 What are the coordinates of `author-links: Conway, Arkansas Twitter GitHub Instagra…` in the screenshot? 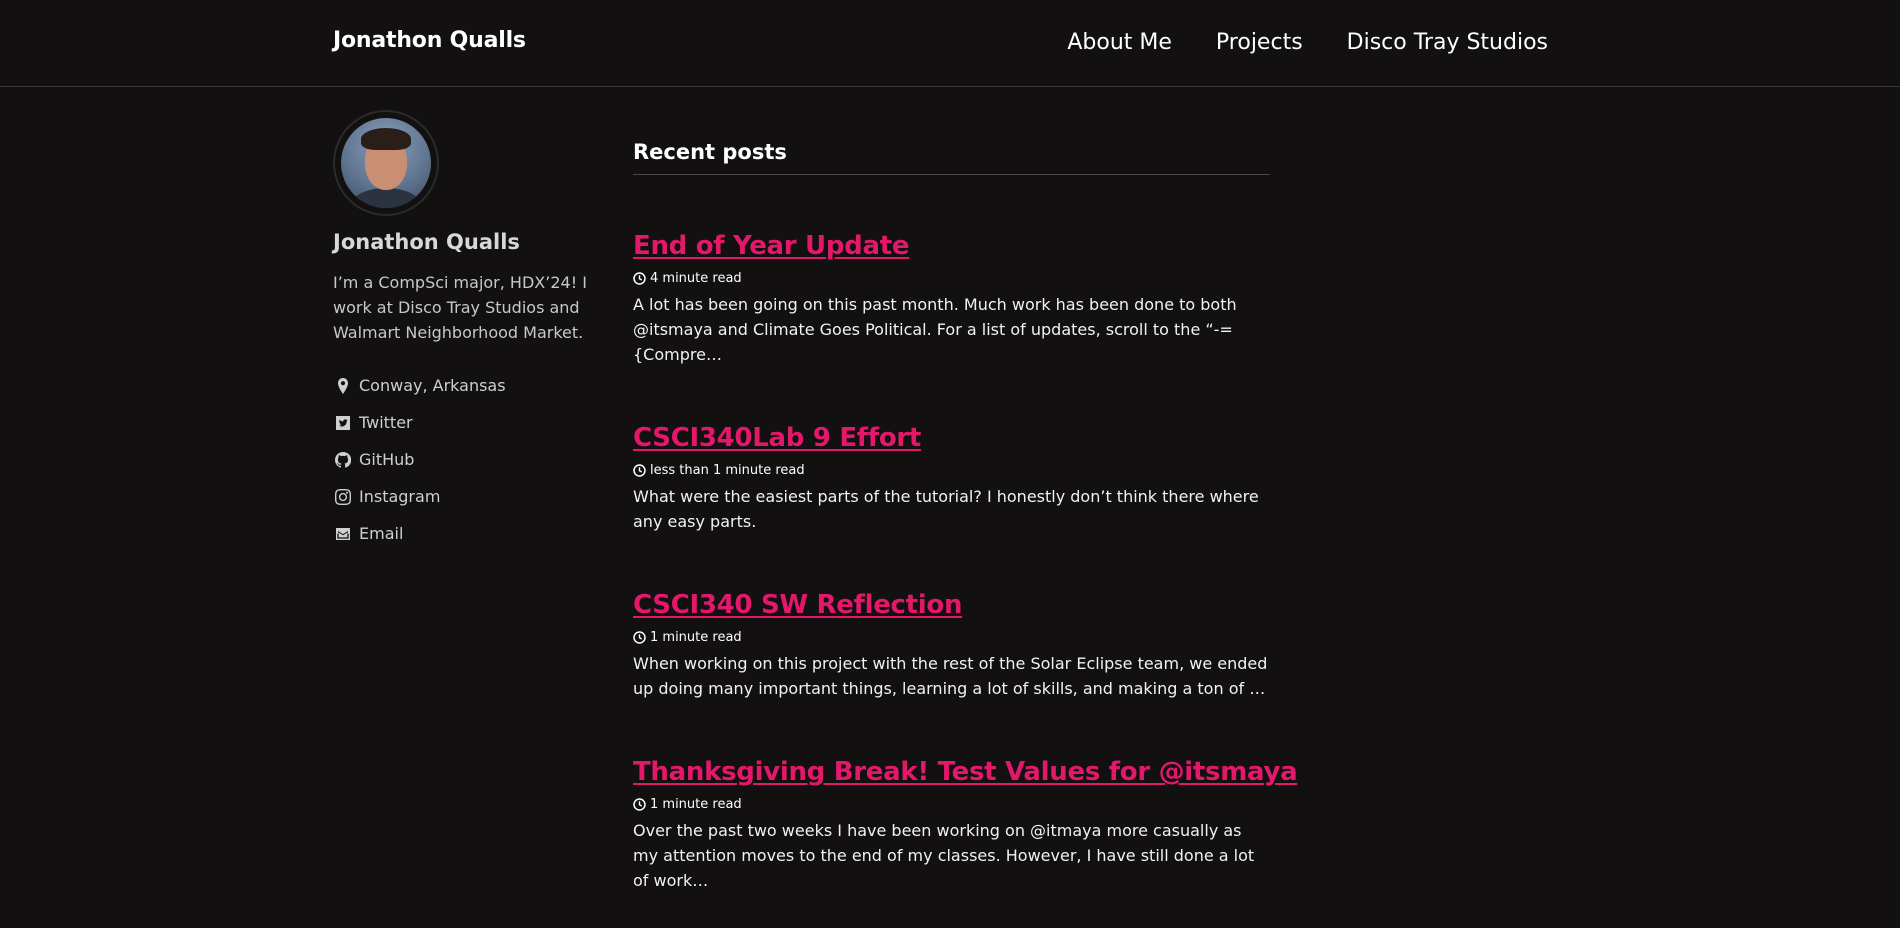 It's located at (468, 459).